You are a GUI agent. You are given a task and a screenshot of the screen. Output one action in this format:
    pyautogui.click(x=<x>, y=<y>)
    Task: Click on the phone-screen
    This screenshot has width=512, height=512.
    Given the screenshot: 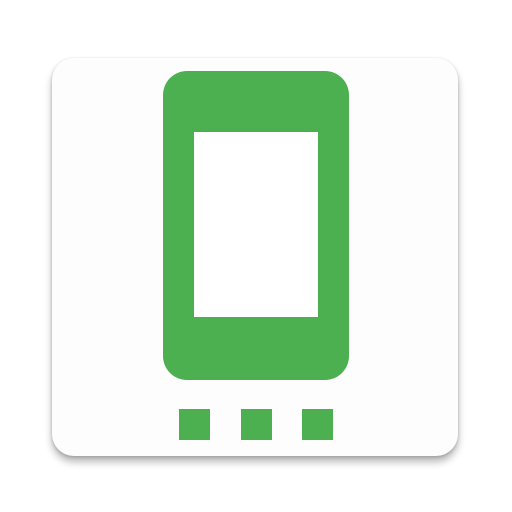 What is the action you would take?
    pyautogui.click(x=256, y=224)
    